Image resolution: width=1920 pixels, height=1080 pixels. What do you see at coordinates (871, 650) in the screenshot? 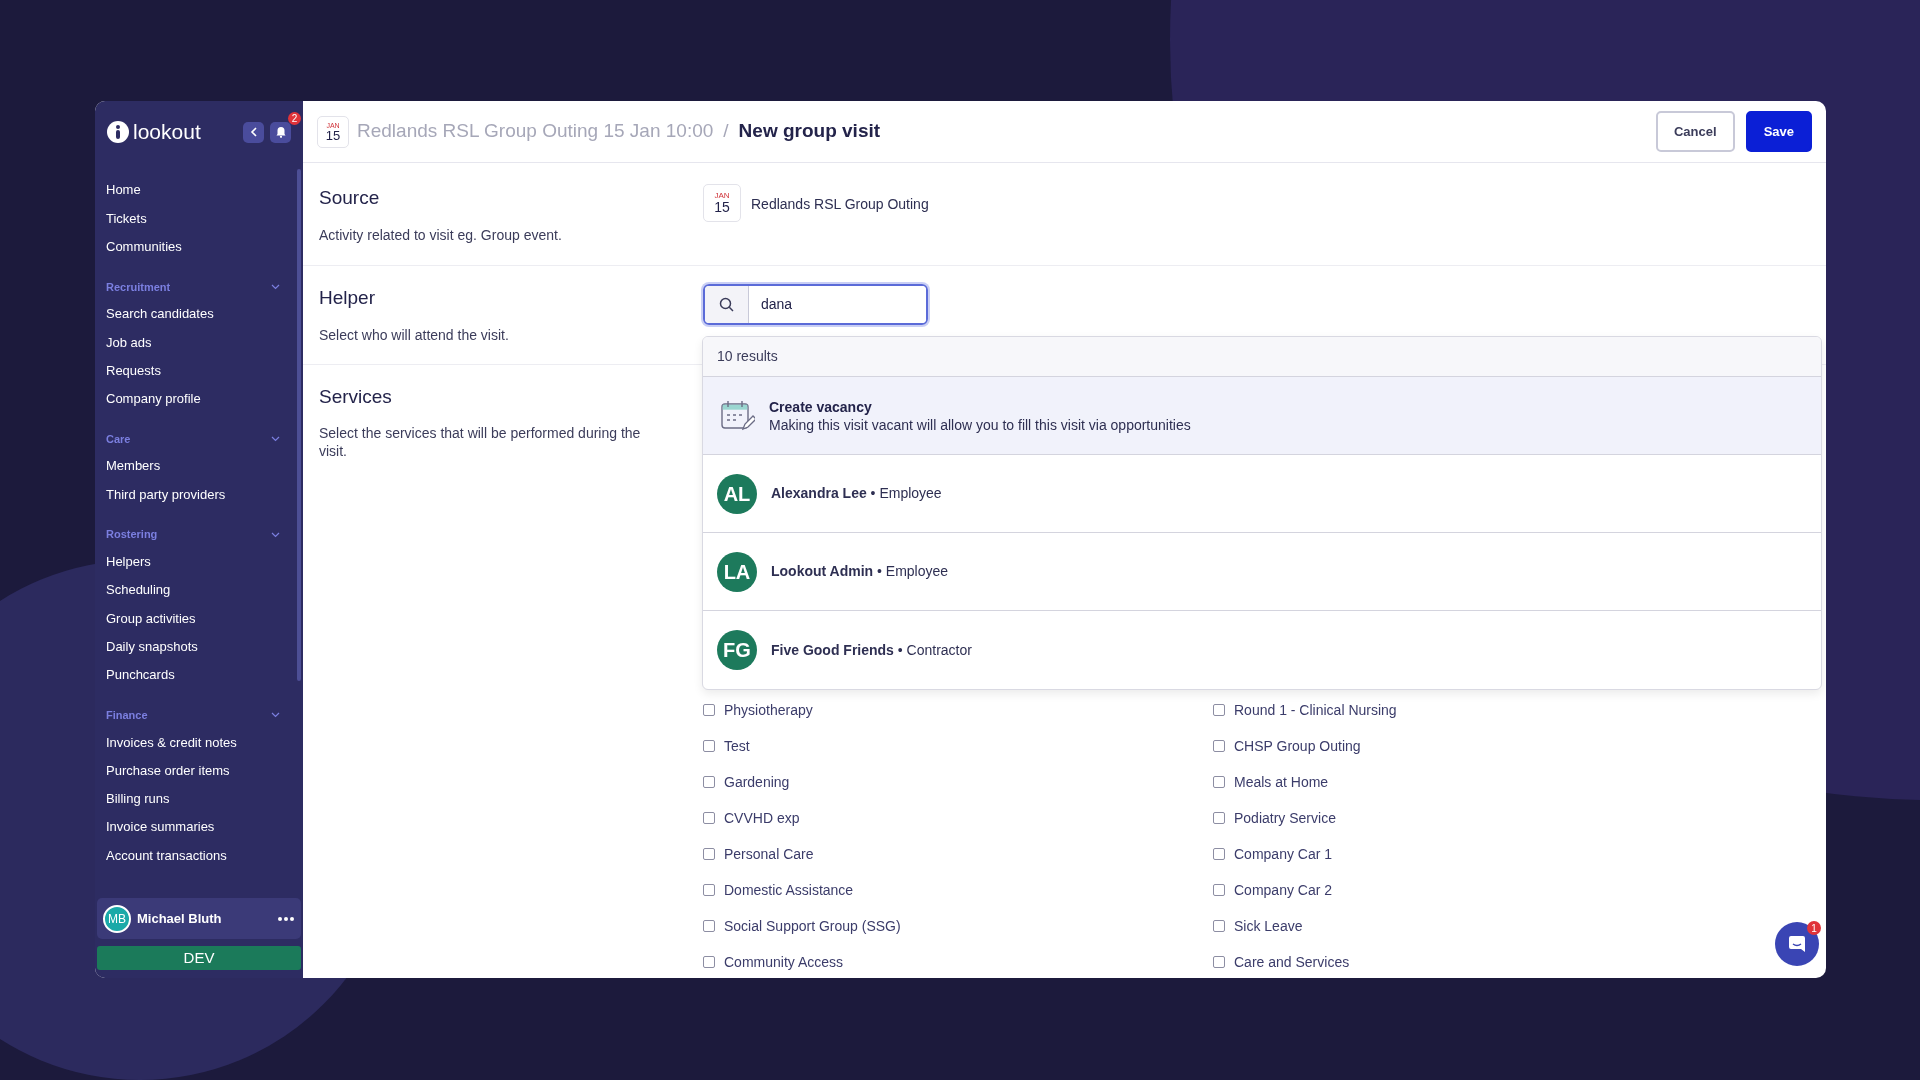
I see `result-label: Five Good Friends • Contractor` at bounding box center [871, 650].